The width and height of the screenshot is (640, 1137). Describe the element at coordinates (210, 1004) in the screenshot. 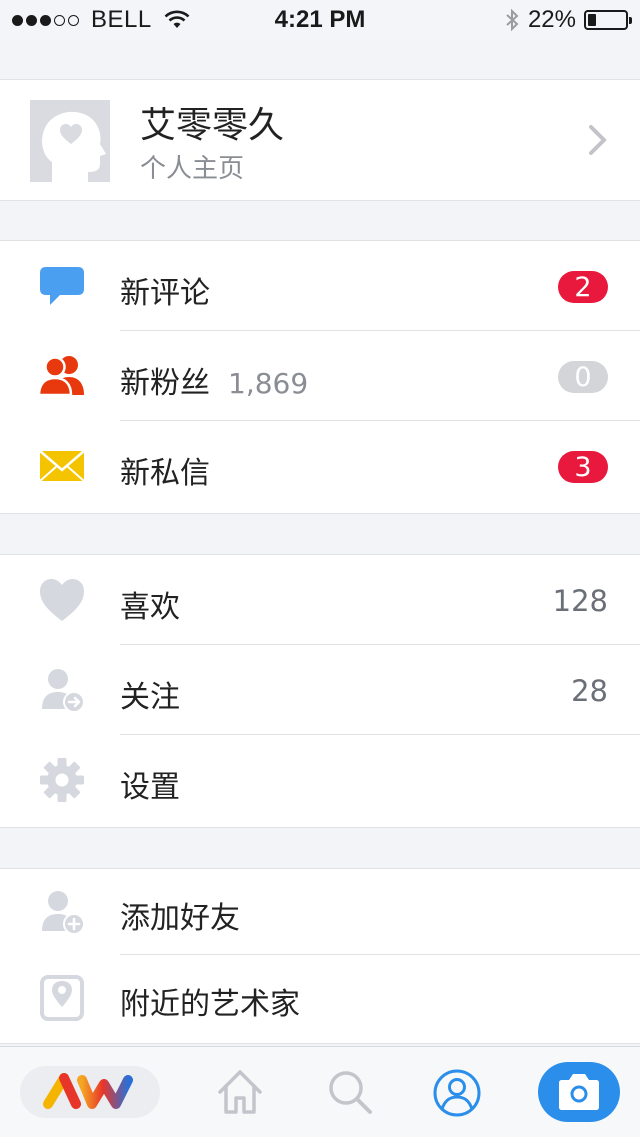

I see `item-label: 附近的艺术家` at that location.